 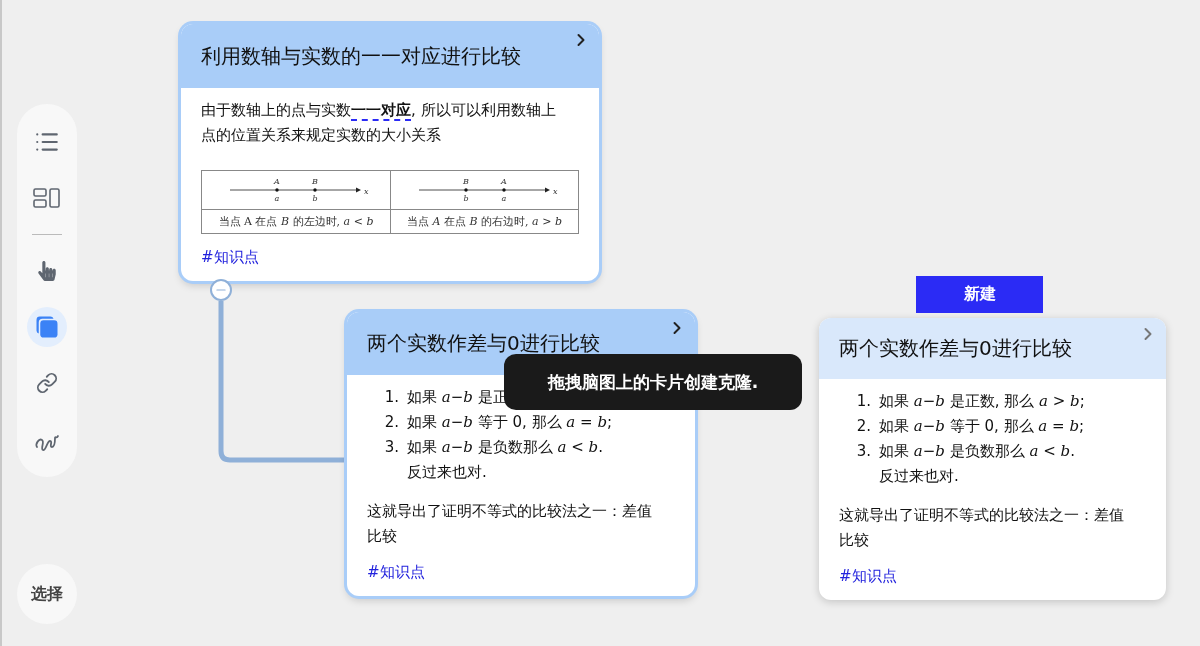 What do you see at coordinates (653, 382) in the screenshot?
I see `tooltip: 拖拽脑图上的卡片创建克隆.` at bounding box center [653, 382].